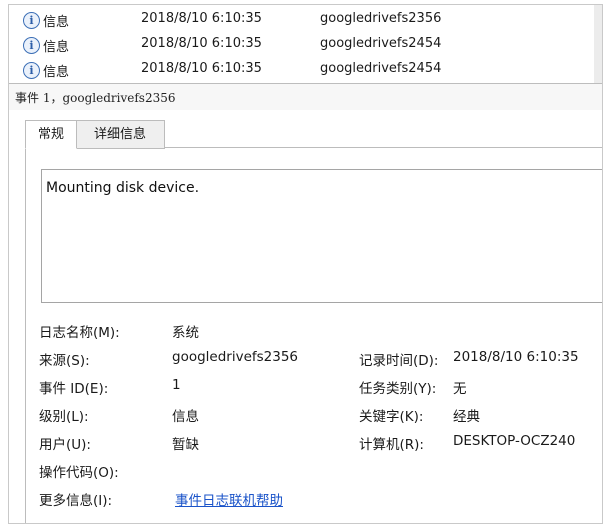 The image size is (609, 526). Describe the element at coordinates (79, 473) in the screenshot. I see `opcode-label: 操作代码(O):` at that location.